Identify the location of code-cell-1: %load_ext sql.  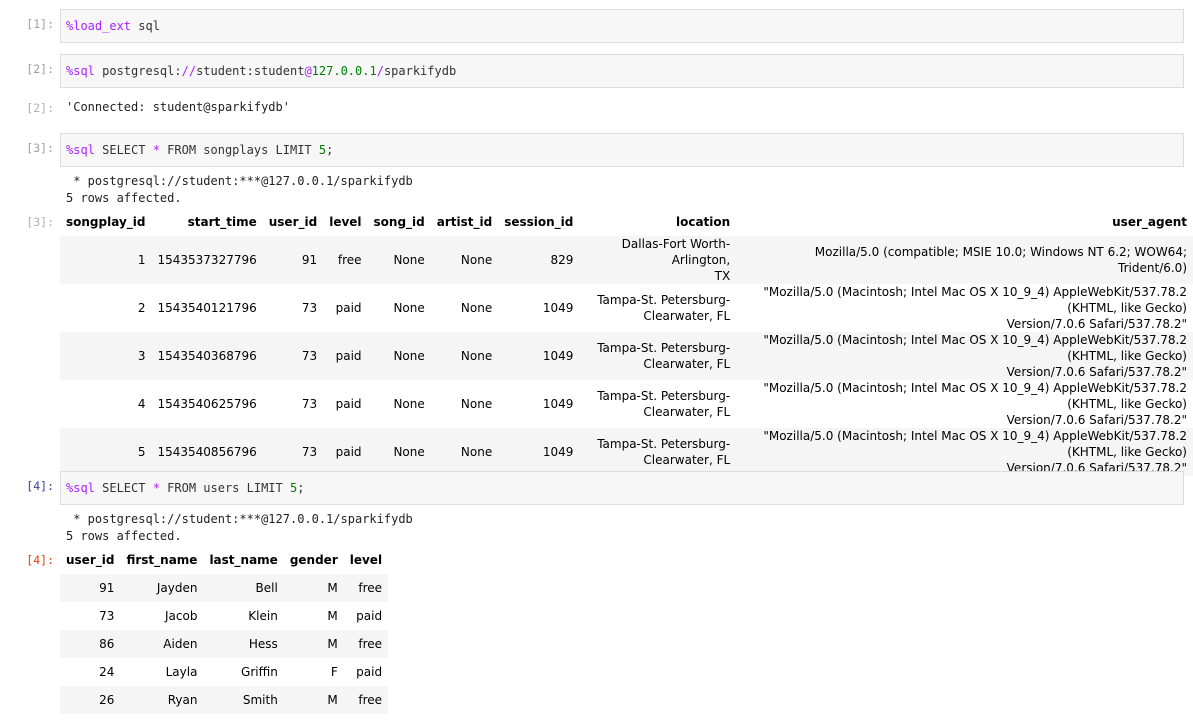
(622, 26).